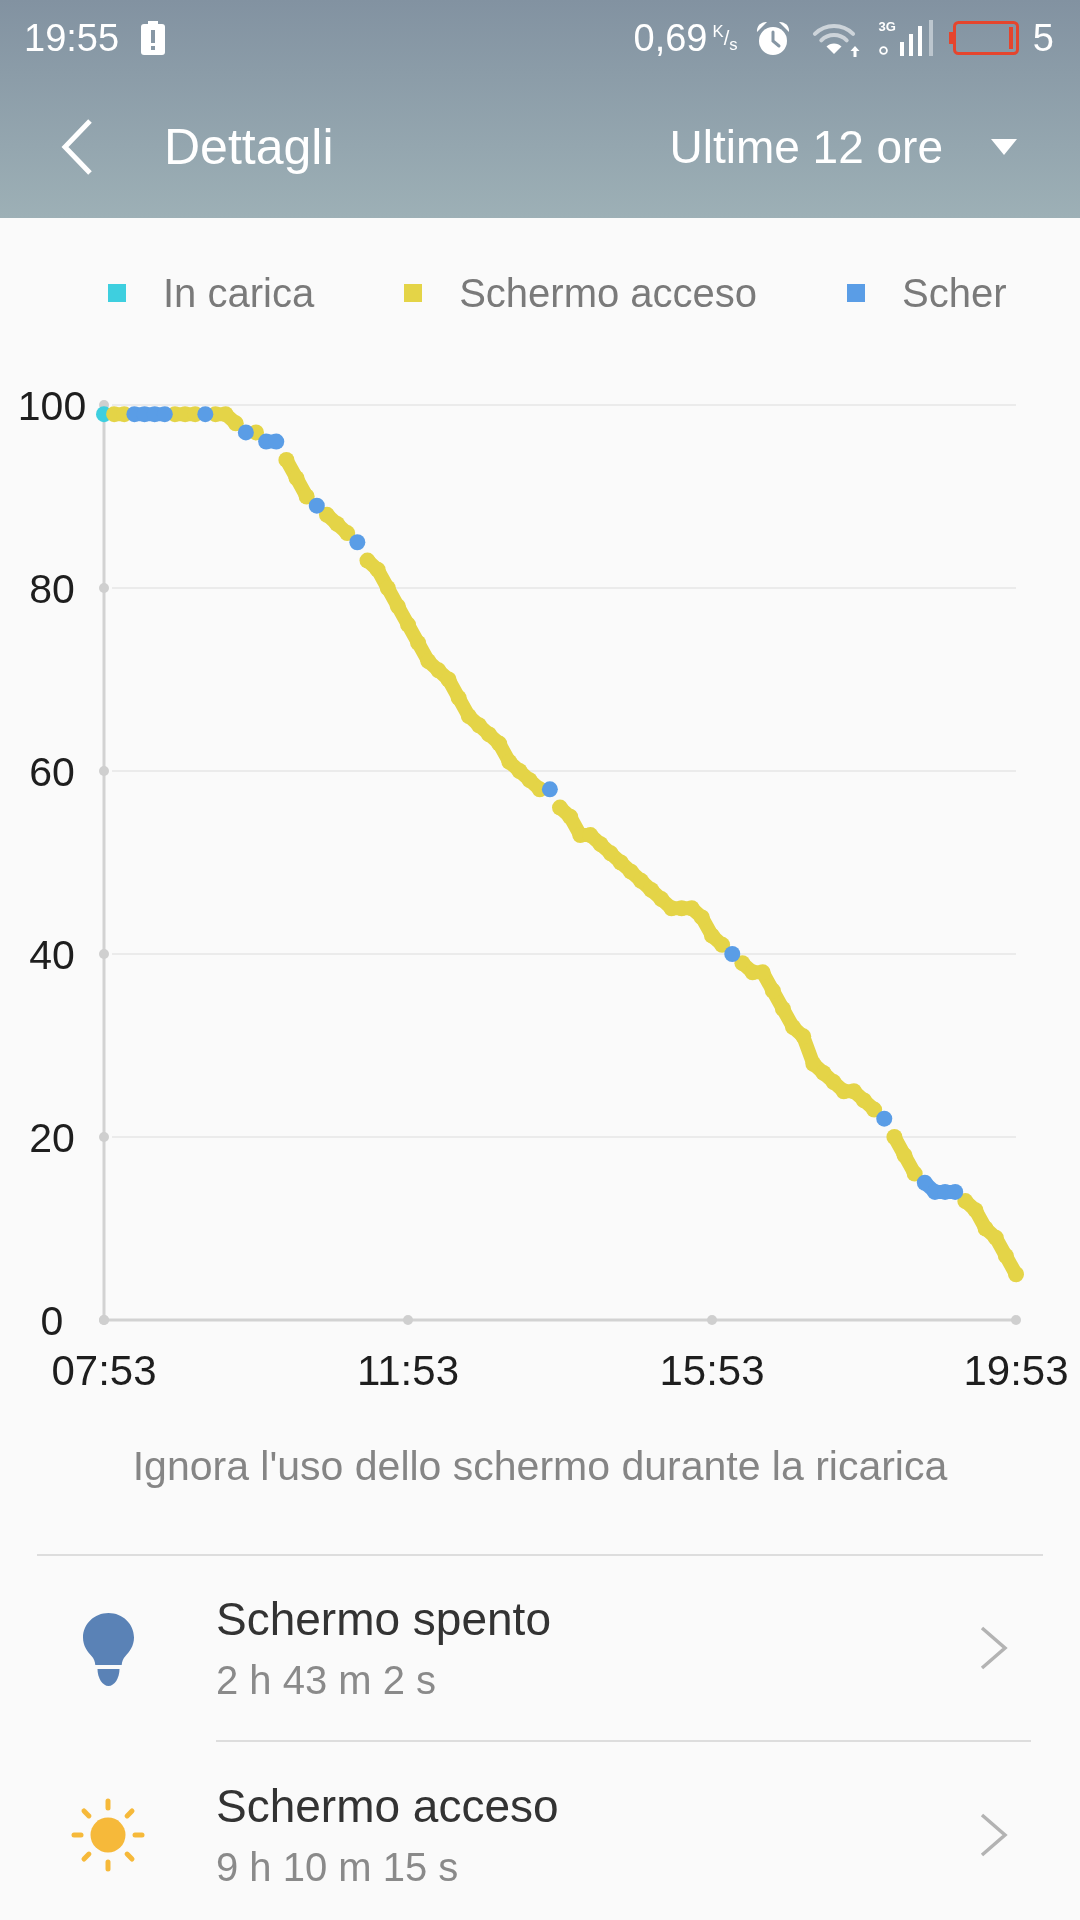  What do you see at coordinates (52, 772) in the screenshot?
I see `y-tick-label: 60` at bounding box center [52, 772].